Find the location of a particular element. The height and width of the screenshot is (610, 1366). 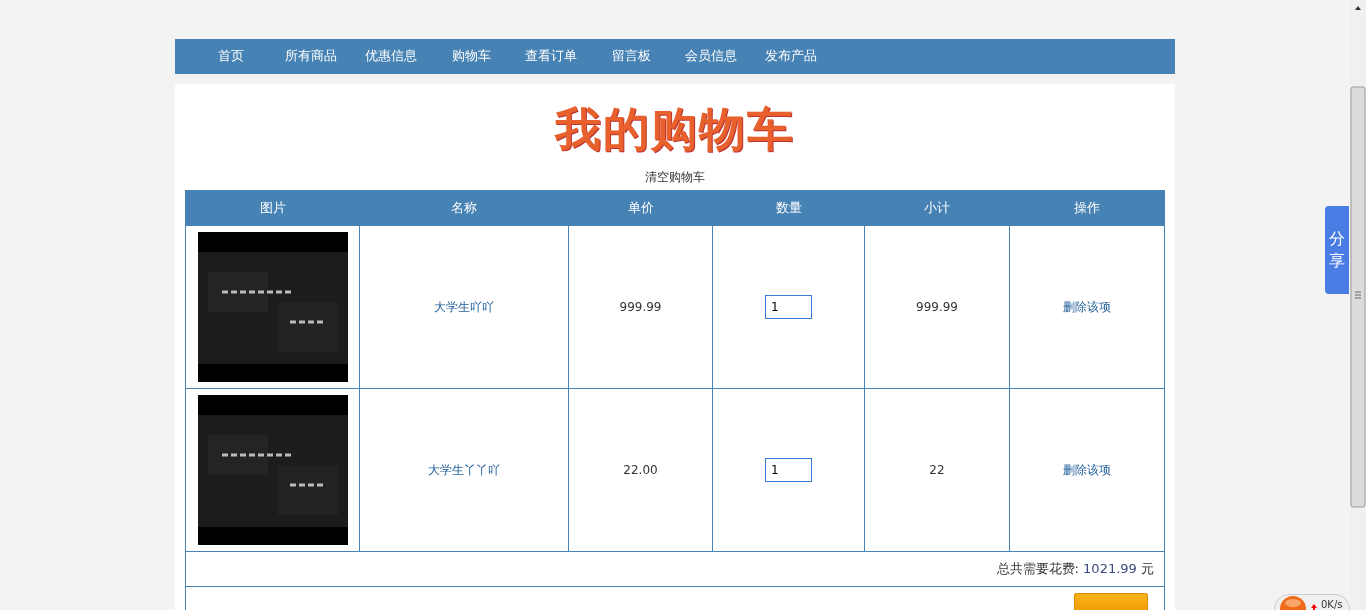

submit-button is located at coordinates (1111, 601).